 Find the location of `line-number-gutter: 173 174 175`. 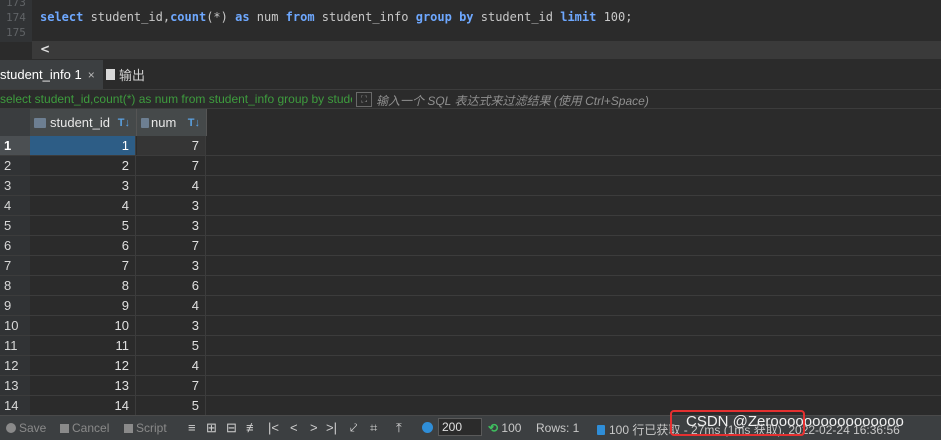

line-number-gutter: 173 174 175 is located at coordinates (16, 21).